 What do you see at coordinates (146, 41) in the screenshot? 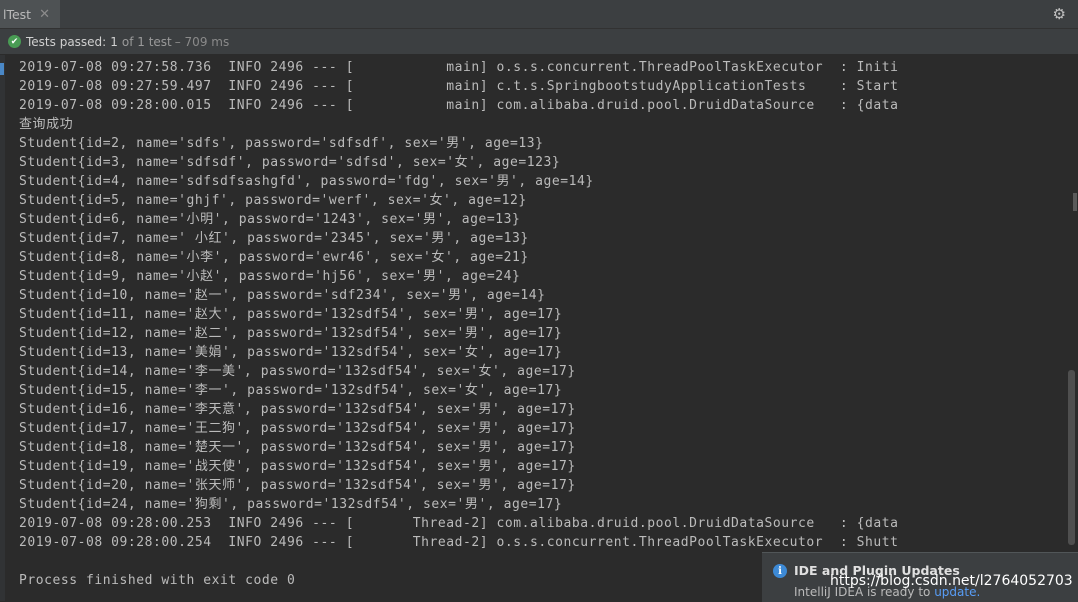
I see `status-total: of 1 test` at bounding box center [146, 41].